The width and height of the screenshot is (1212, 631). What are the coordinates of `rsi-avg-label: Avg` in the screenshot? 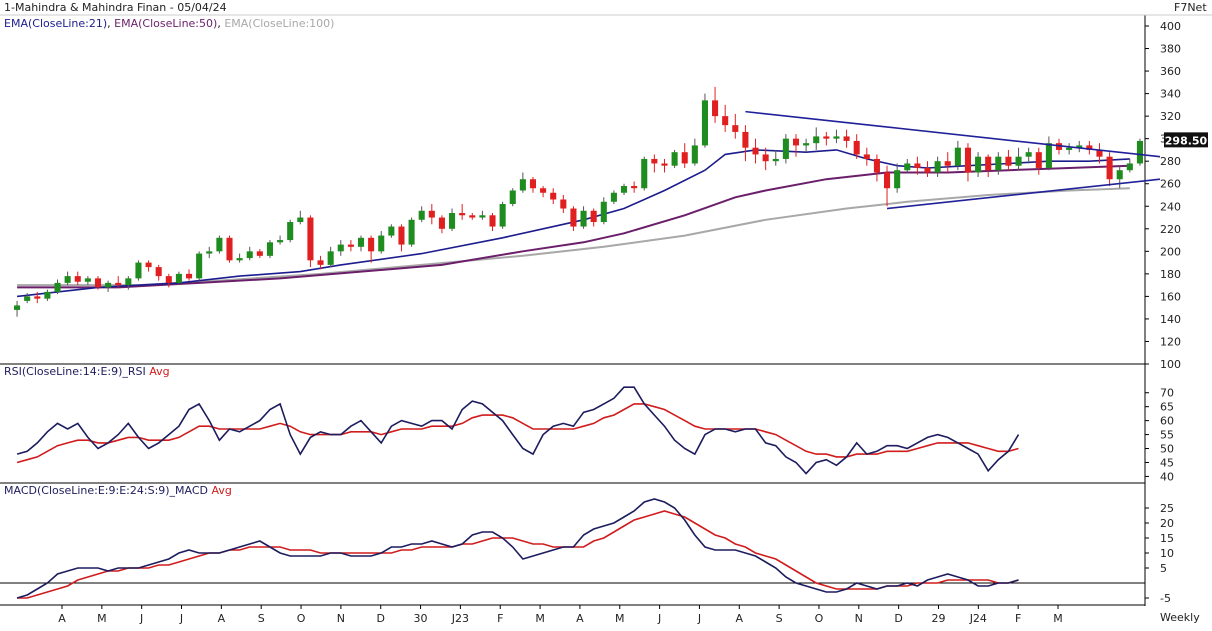 It's located at (159, 371).